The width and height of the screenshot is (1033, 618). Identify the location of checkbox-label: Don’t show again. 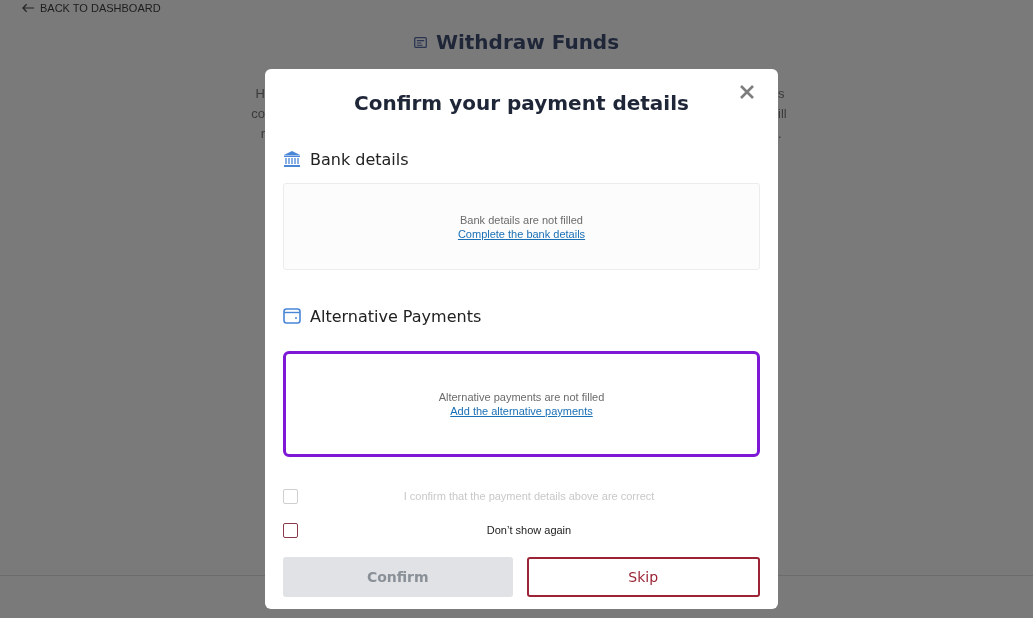
(529, 530).